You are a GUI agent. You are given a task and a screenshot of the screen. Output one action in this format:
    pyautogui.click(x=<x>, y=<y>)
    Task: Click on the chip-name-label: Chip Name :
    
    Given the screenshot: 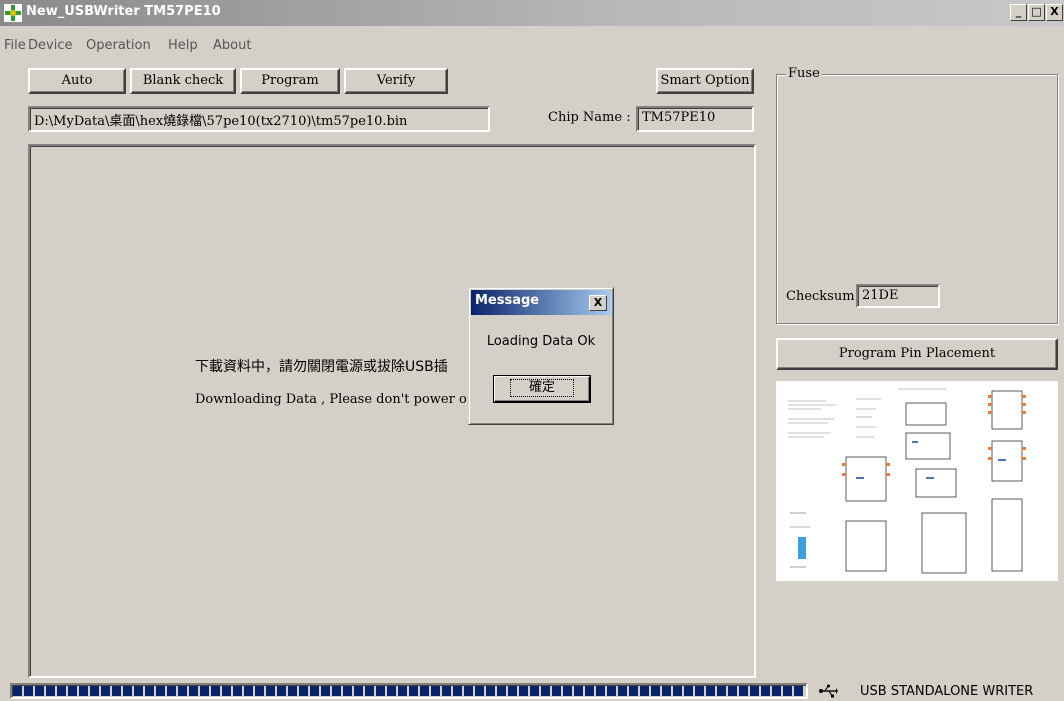 What is the action you would take?
    pyautogui.click(x=589, y=117)
    